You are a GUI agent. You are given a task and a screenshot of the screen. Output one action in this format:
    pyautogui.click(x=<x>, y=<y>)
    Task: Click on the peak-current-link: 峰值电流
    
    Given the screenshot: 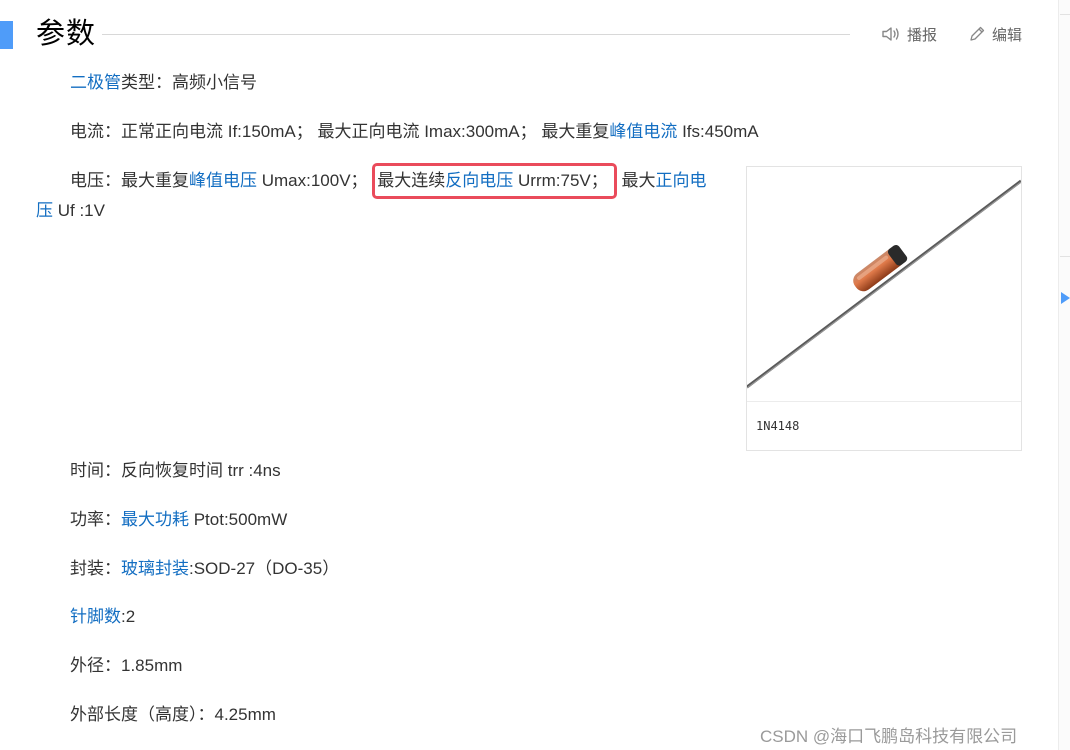 What is the action you would take?
    pyautogui.click(x=643, y=131)
    